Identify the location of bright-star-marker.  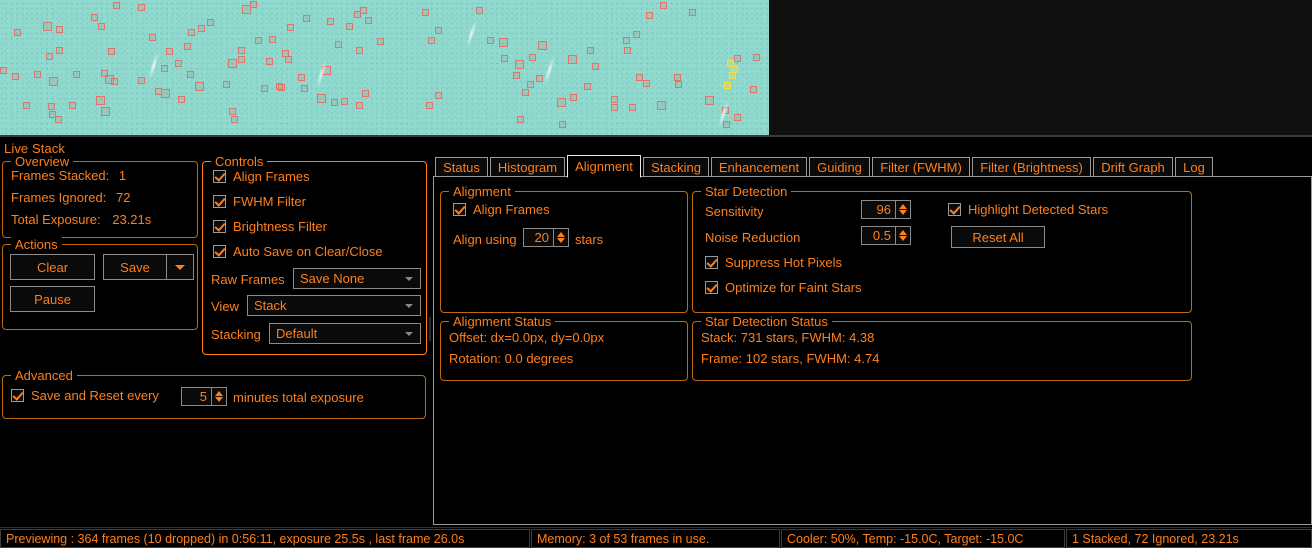
(727, 85).